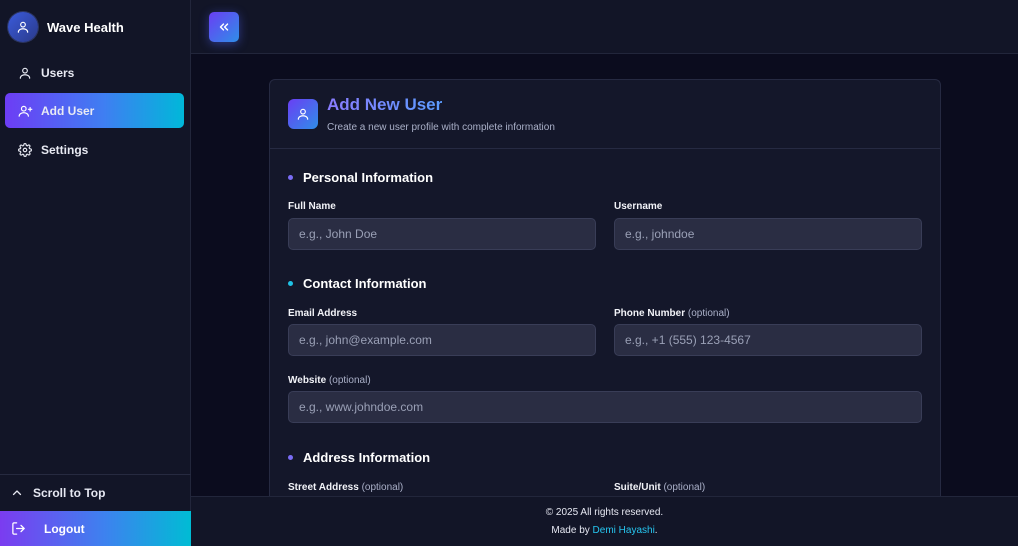 This screenshot has width=1018, height=546. I want to click on phone-label: Phone Number (optional), so click(672, 313).